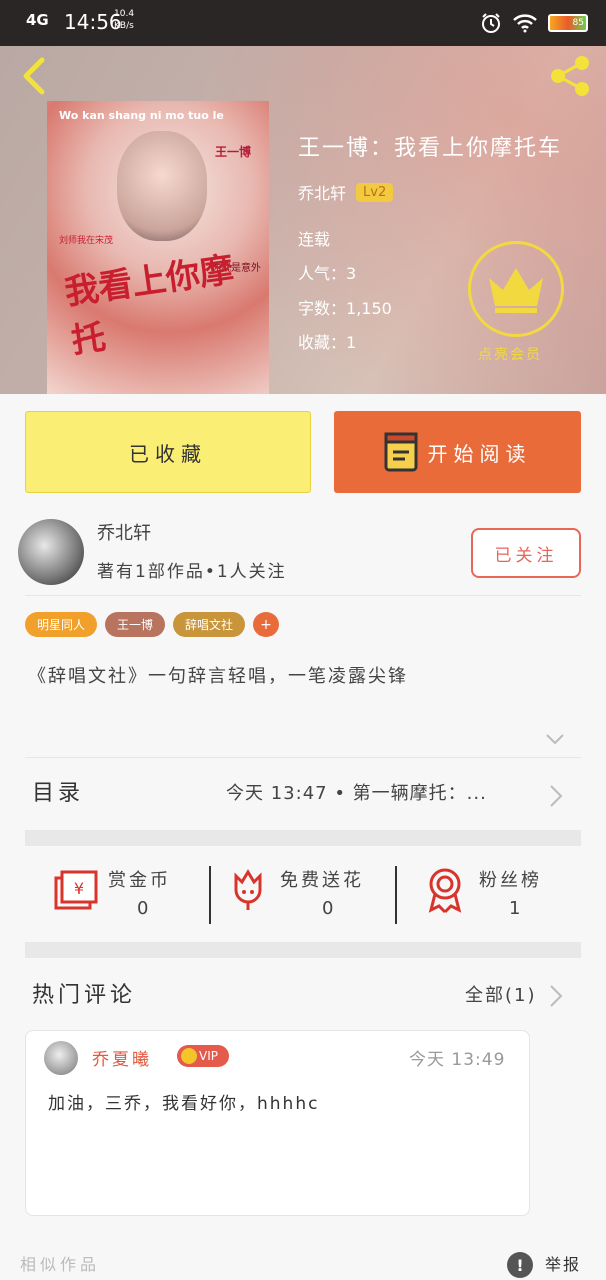 Image resolution: width=606 pixels, height=1280 pixels. I want to click on status-time: 14:56, so click(93, 22).